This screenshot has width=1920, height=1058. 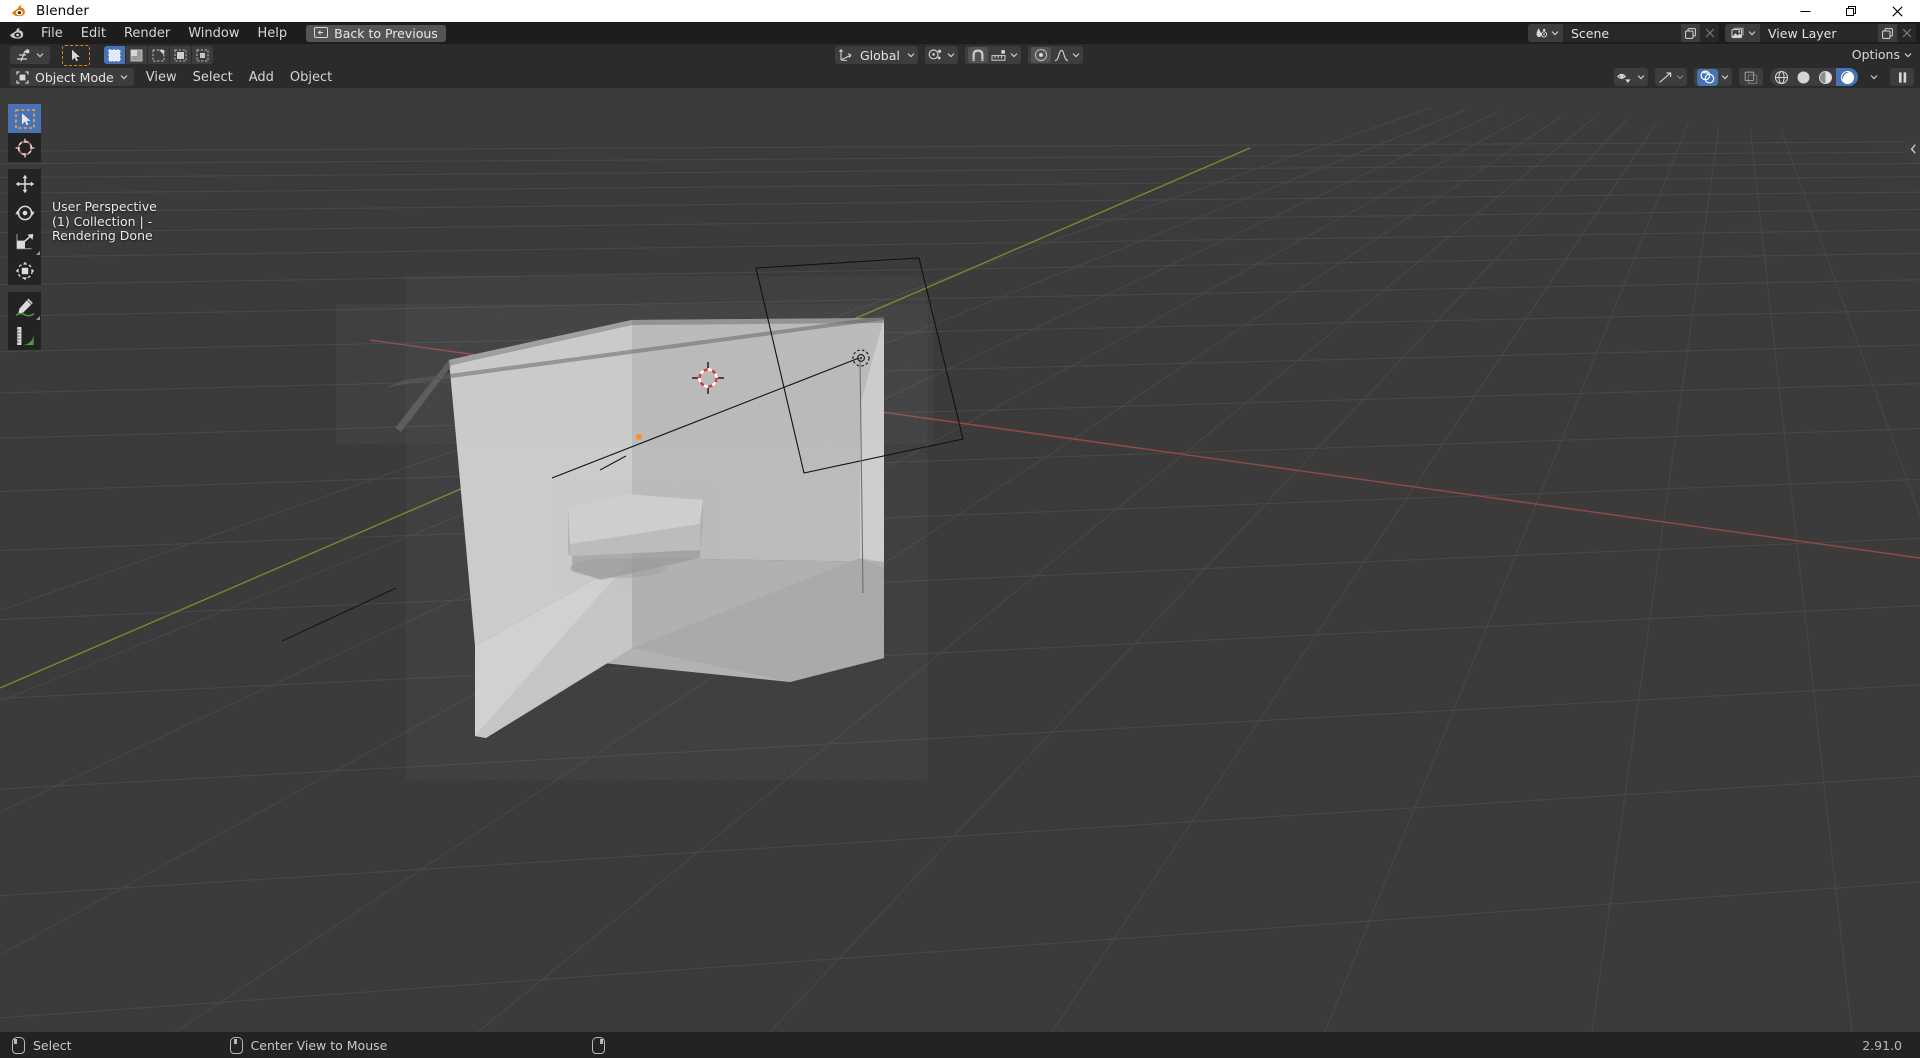 What do you see at coordinates (52, 1045) in the screenshot?
I see `status-select-label: Select` at bounding box center [52, 1045].